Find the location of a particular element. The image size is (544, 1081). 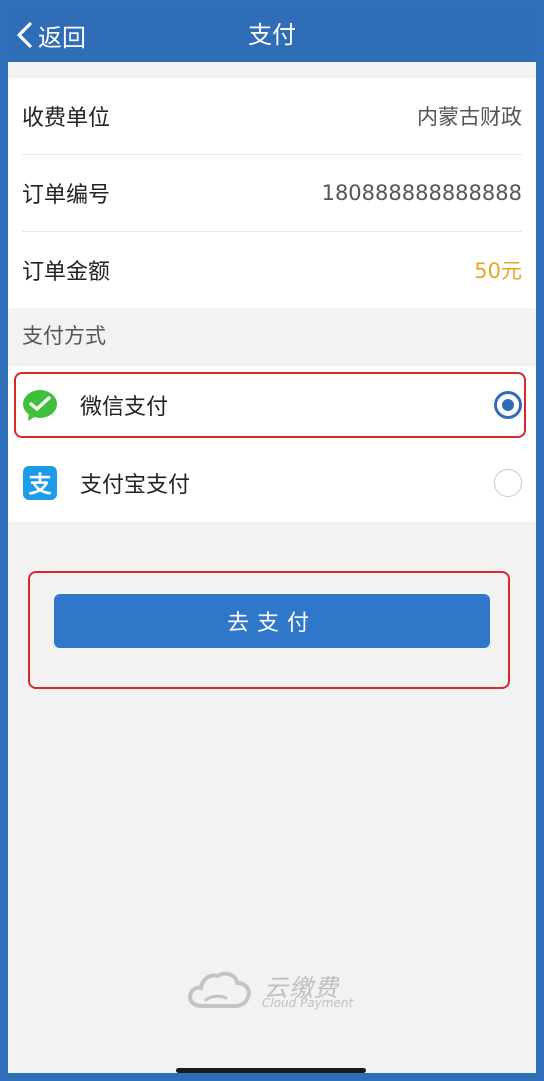

brand-name-en: Cloud Payment is located at coordinates (308, 1003).